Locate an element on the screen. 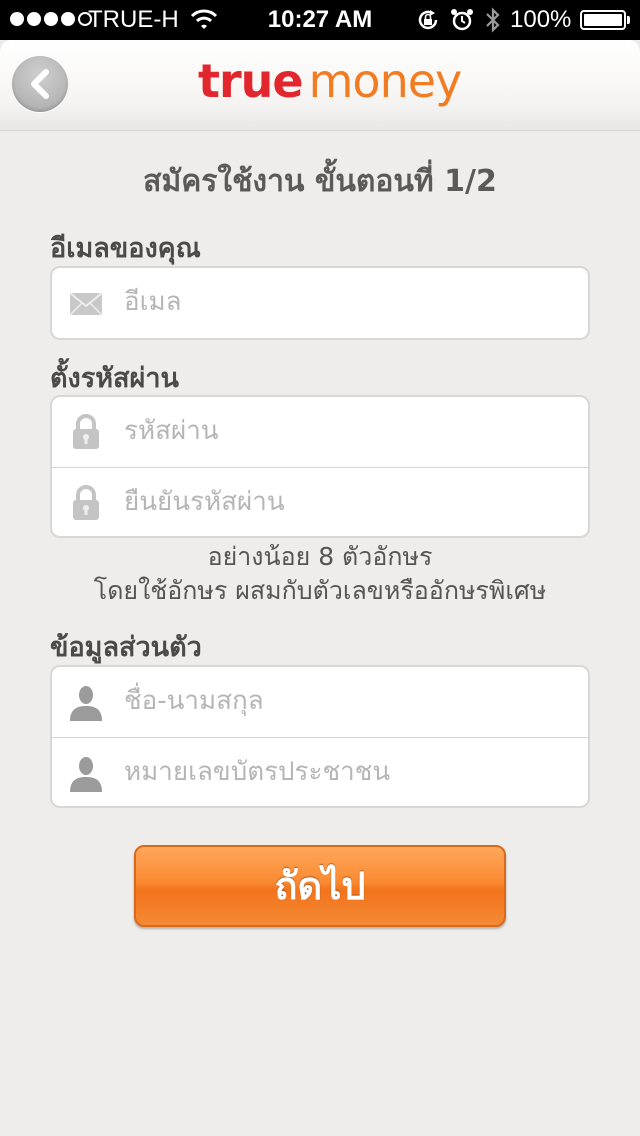 The width and height of the screenshot is (640, 1136). email-input is located at coordinates (349, 302).